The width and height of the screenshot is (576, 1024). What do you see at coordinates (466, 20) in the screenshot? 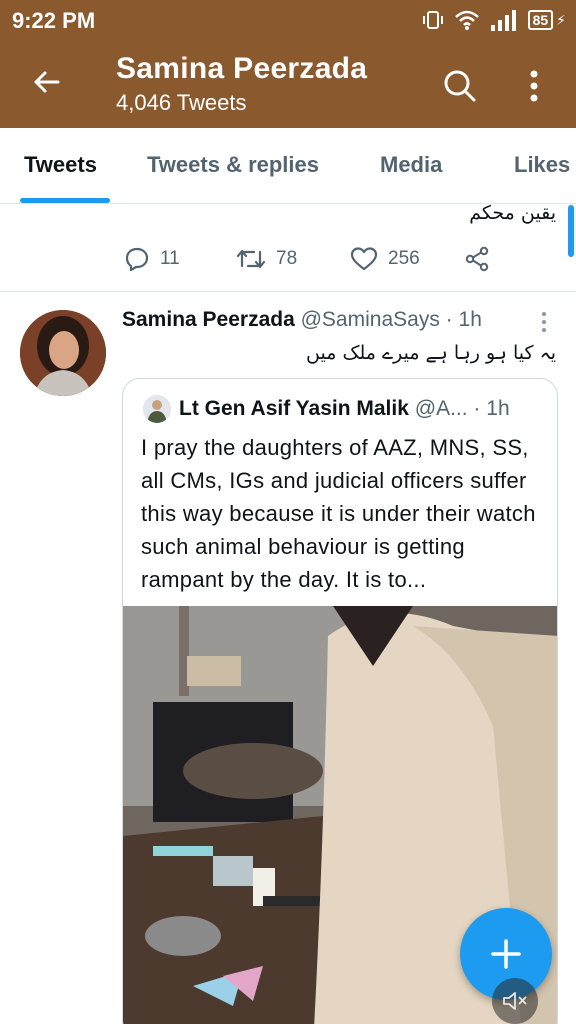
I see `wifi-icon` at bounding box center [466, 20].